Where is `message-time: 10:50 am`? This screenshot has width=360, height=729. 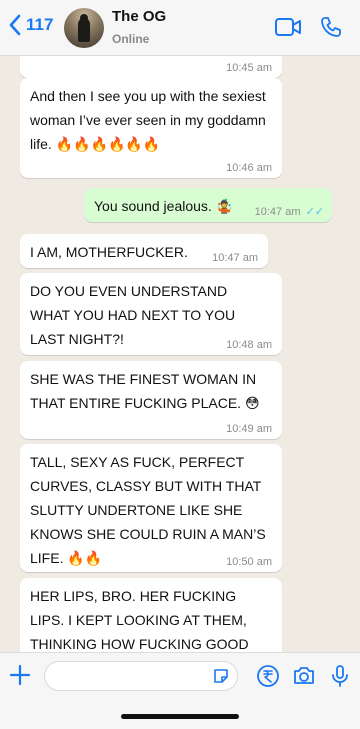
message-time: 10:50 am is located at coordinates (249, 562).